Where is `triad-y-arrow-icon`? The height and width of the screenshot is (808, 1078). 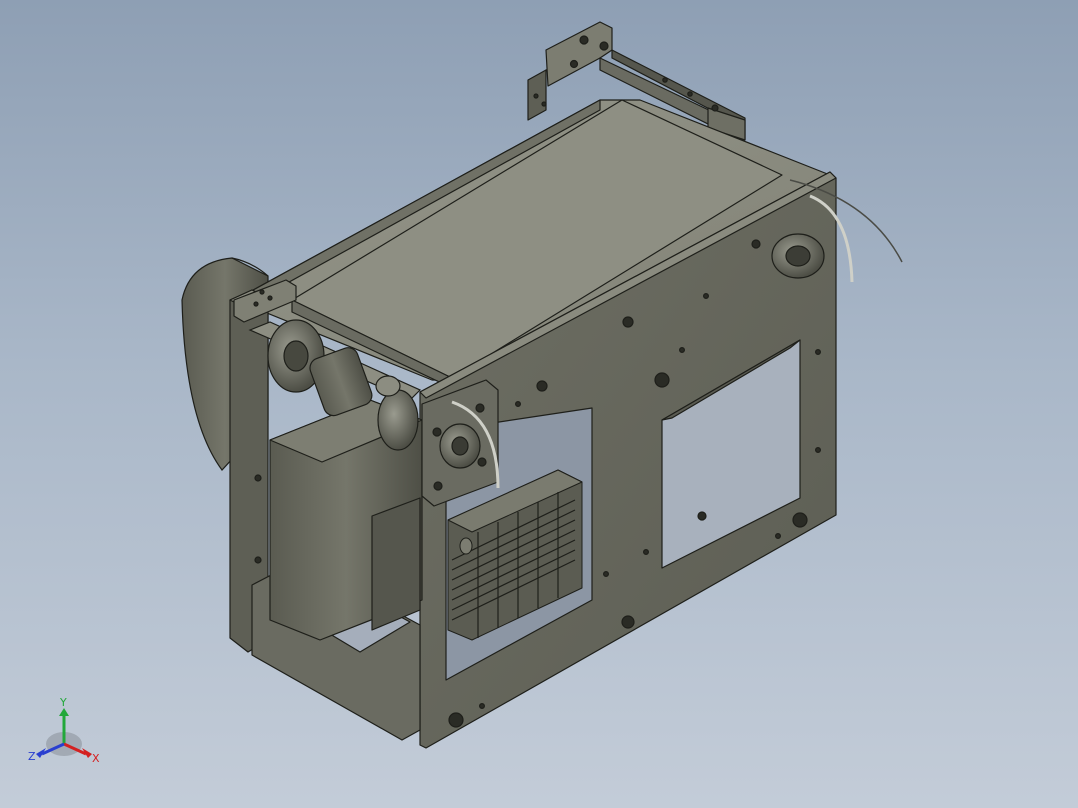 triad-y-arrow-icon is located at coordinates (64, 712).